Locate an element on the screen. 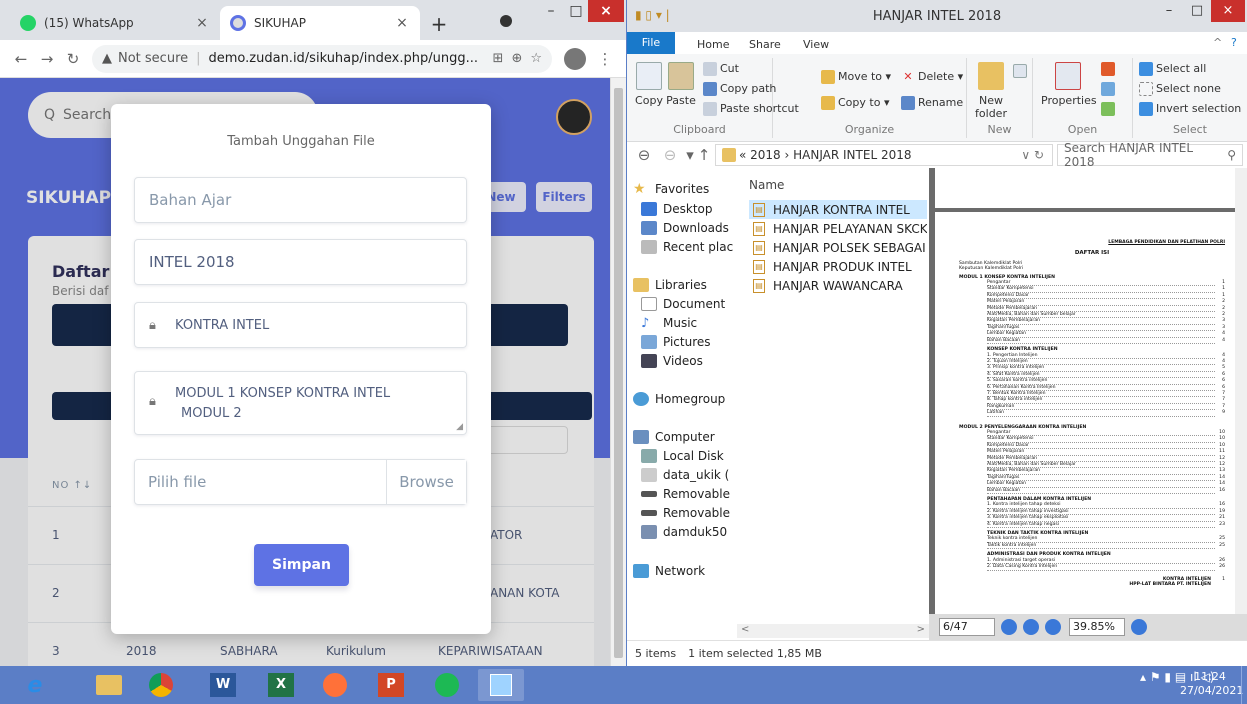  nav-downloads: Downloads is located at coordinates (685, 228).